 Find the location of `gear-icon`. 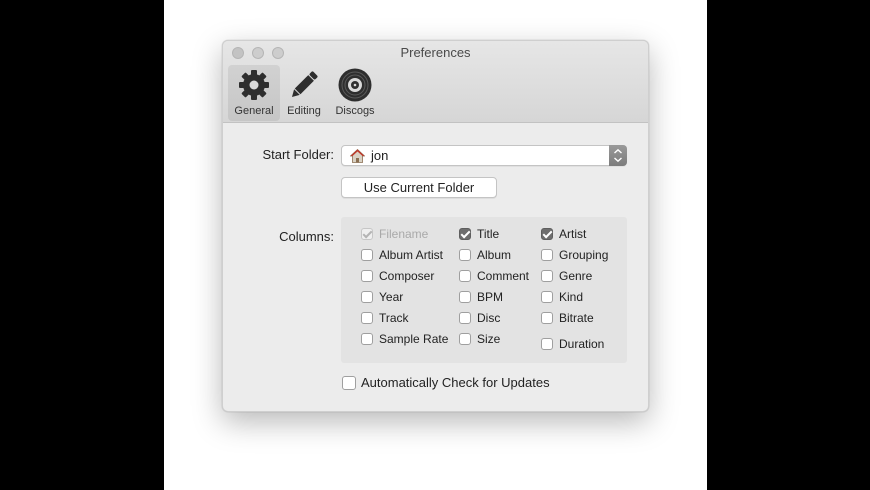

gear-icon is located at coordinates (254, 85).